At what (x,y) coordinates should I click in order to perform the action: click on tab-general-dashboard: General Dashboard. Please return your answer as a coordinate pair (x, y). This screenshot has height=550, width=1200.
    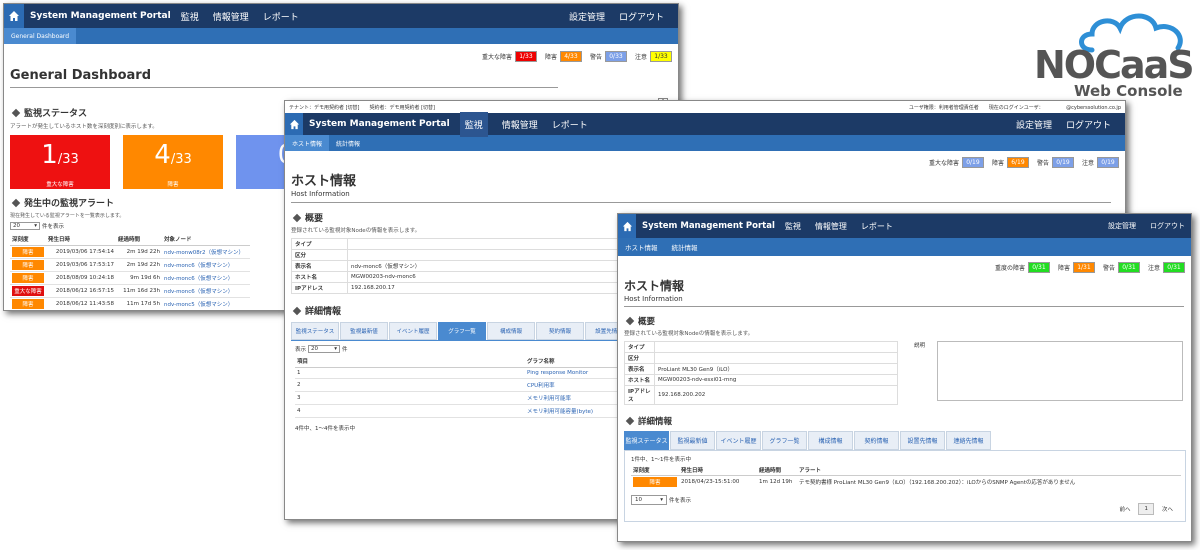
    Looking at the image, I should click on (40, 36).